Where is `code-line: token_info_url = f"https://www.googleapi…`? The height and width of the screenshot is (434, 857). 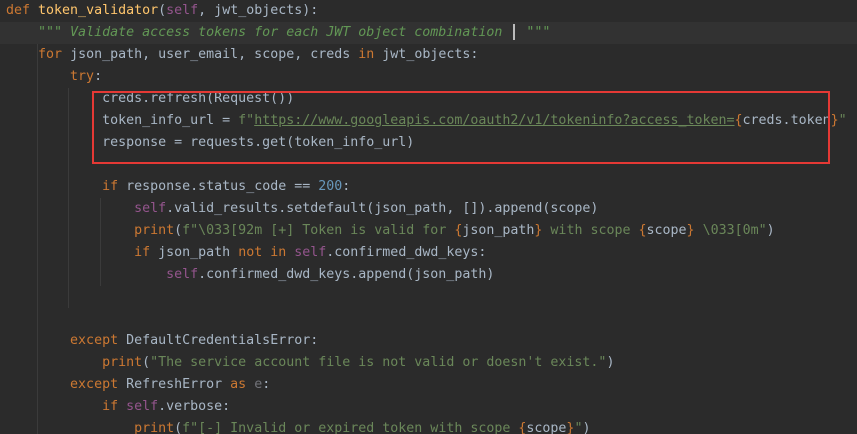 code-line: token_info_url = f"https://www.googleapi… is located at coordinates (423, 121).